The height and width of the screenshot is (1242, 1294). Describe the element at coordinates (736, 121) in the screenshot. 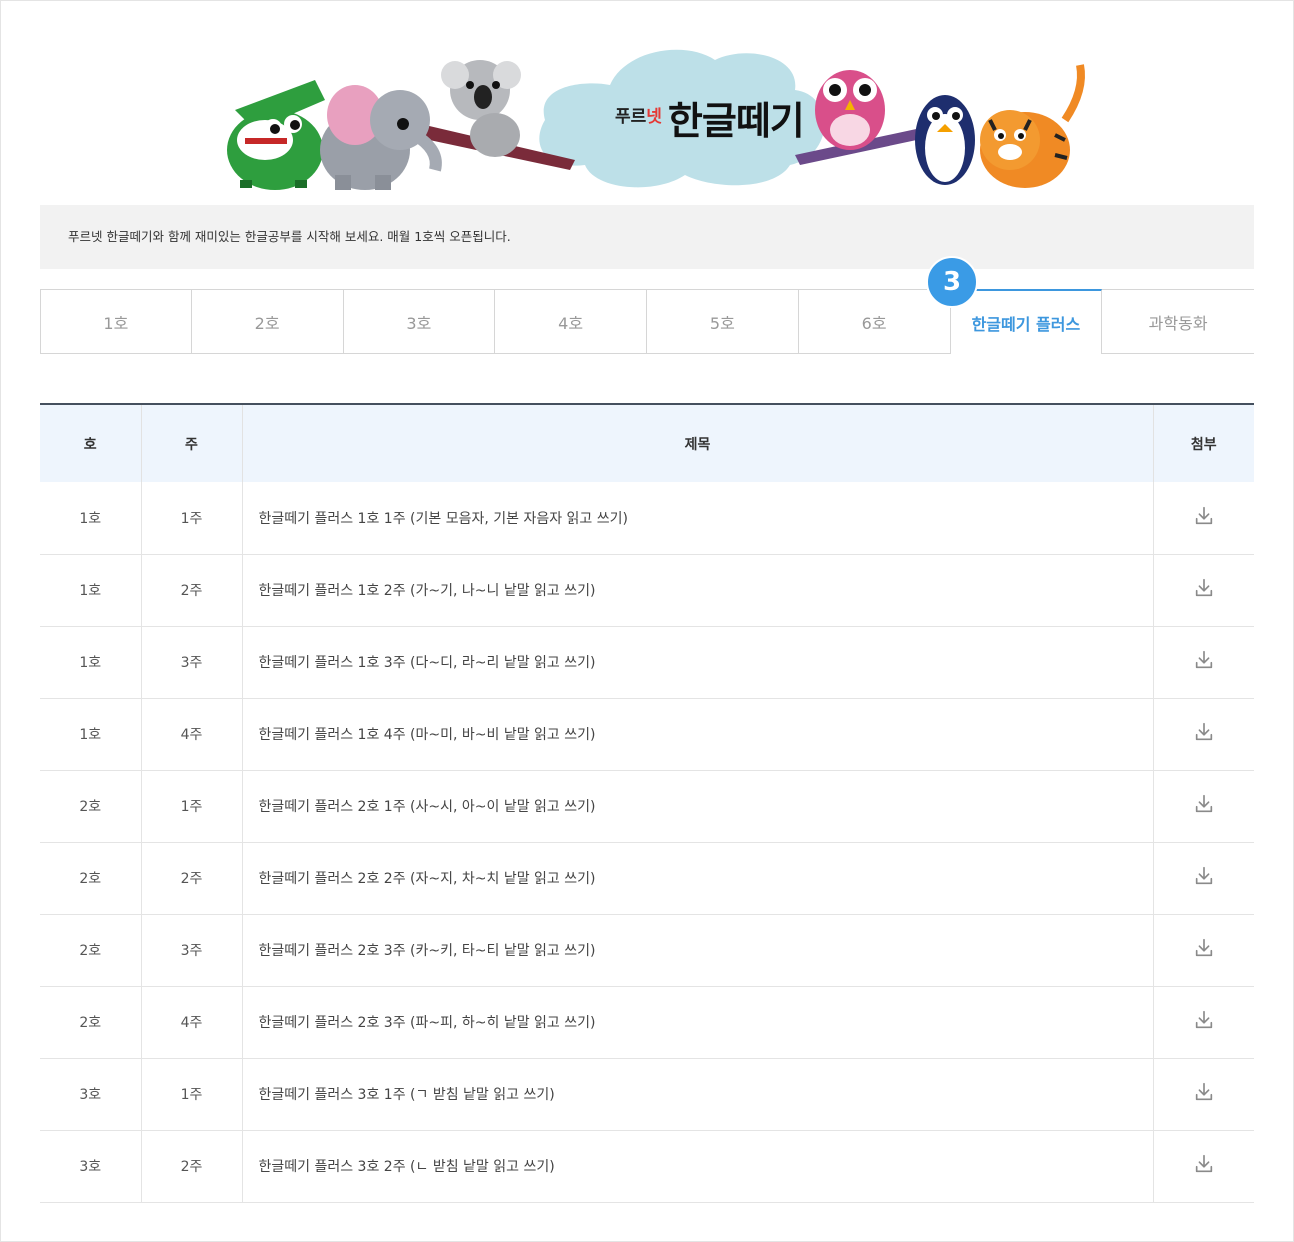

I see `logo-title: 한글떼기` at that location.